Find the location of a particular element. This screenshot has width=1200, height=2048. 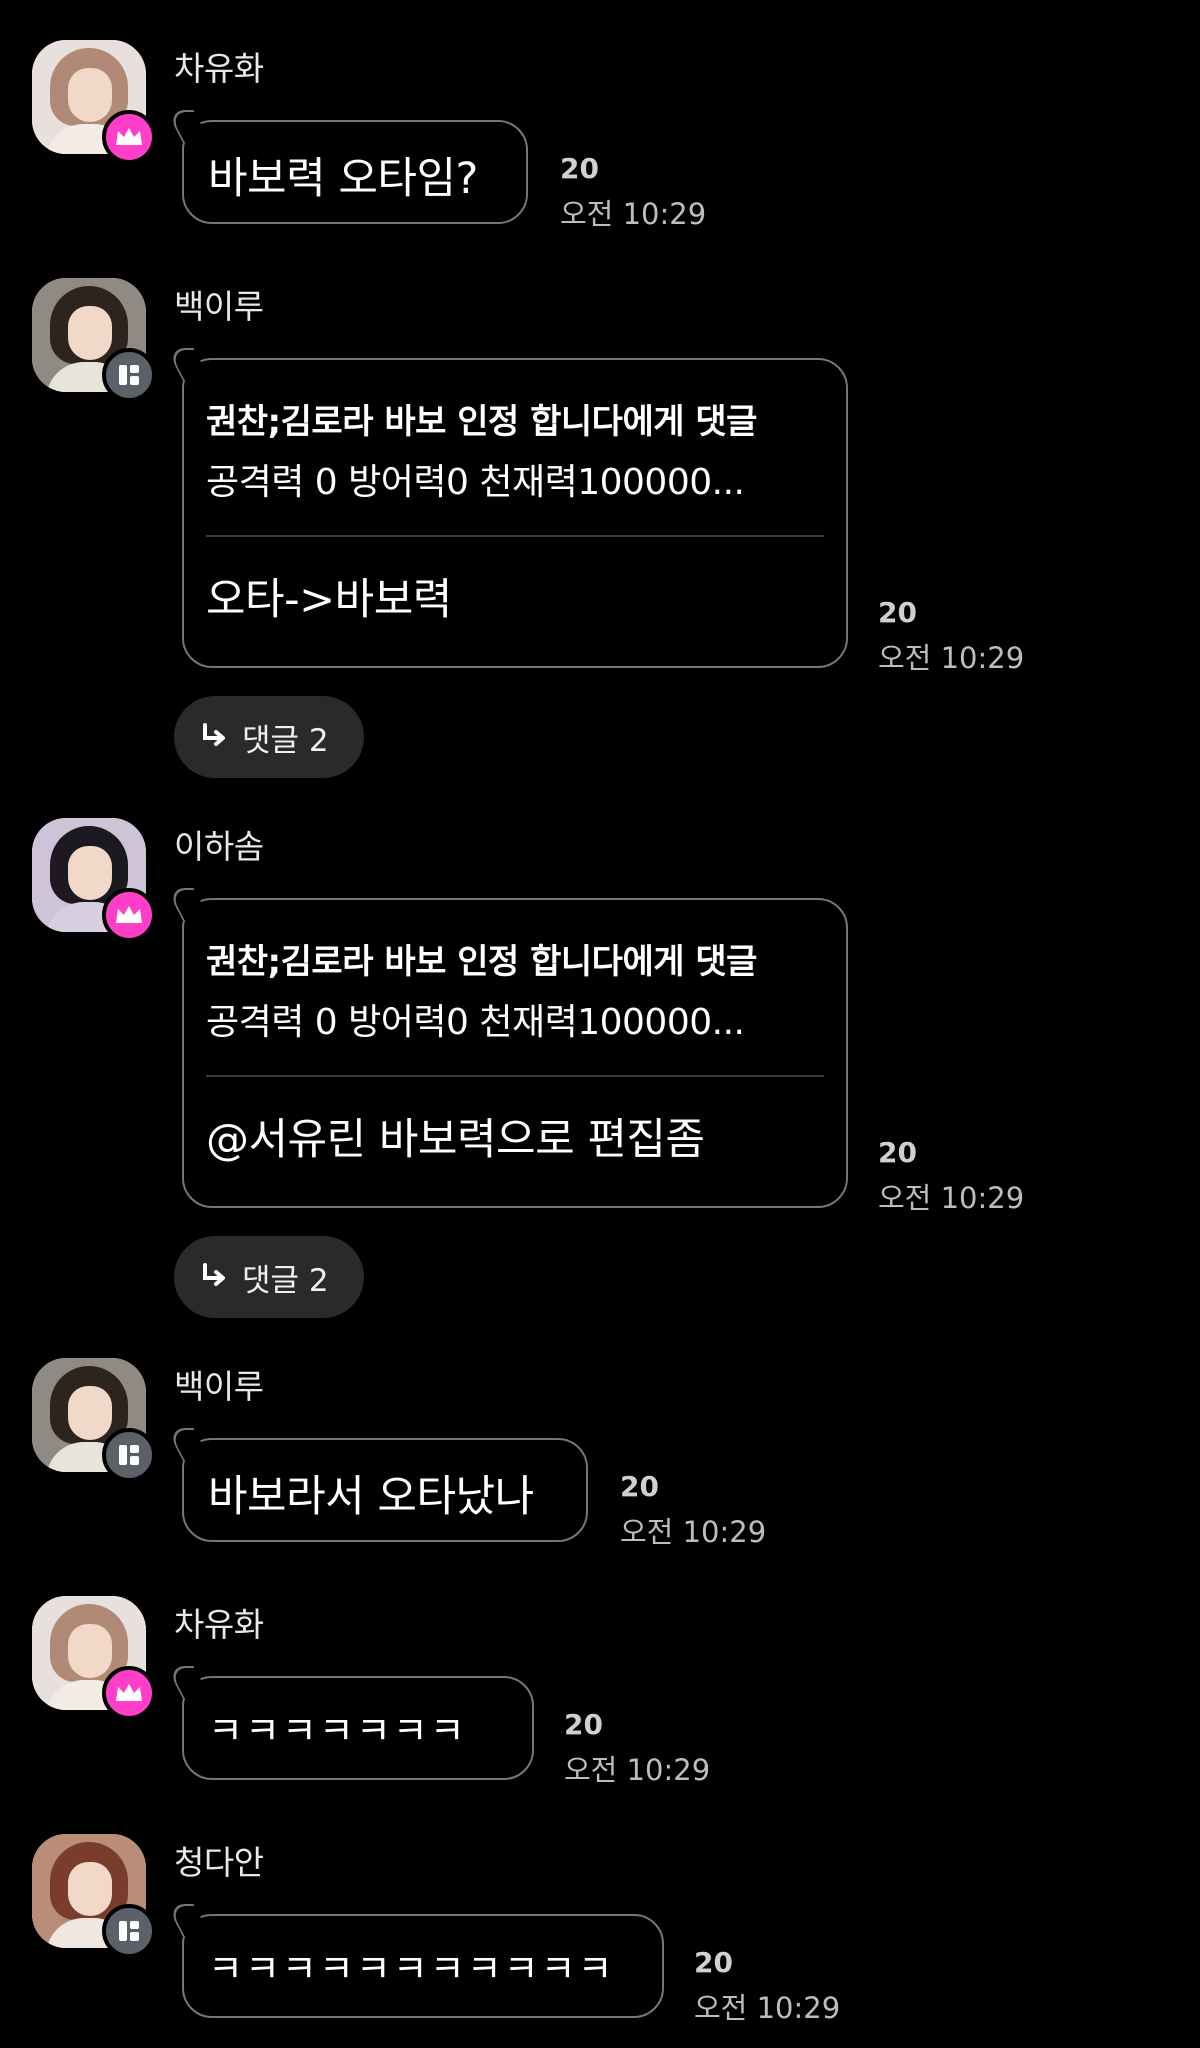

message-bubble: 바보력 오타임? is located at coordinates (355, 172).